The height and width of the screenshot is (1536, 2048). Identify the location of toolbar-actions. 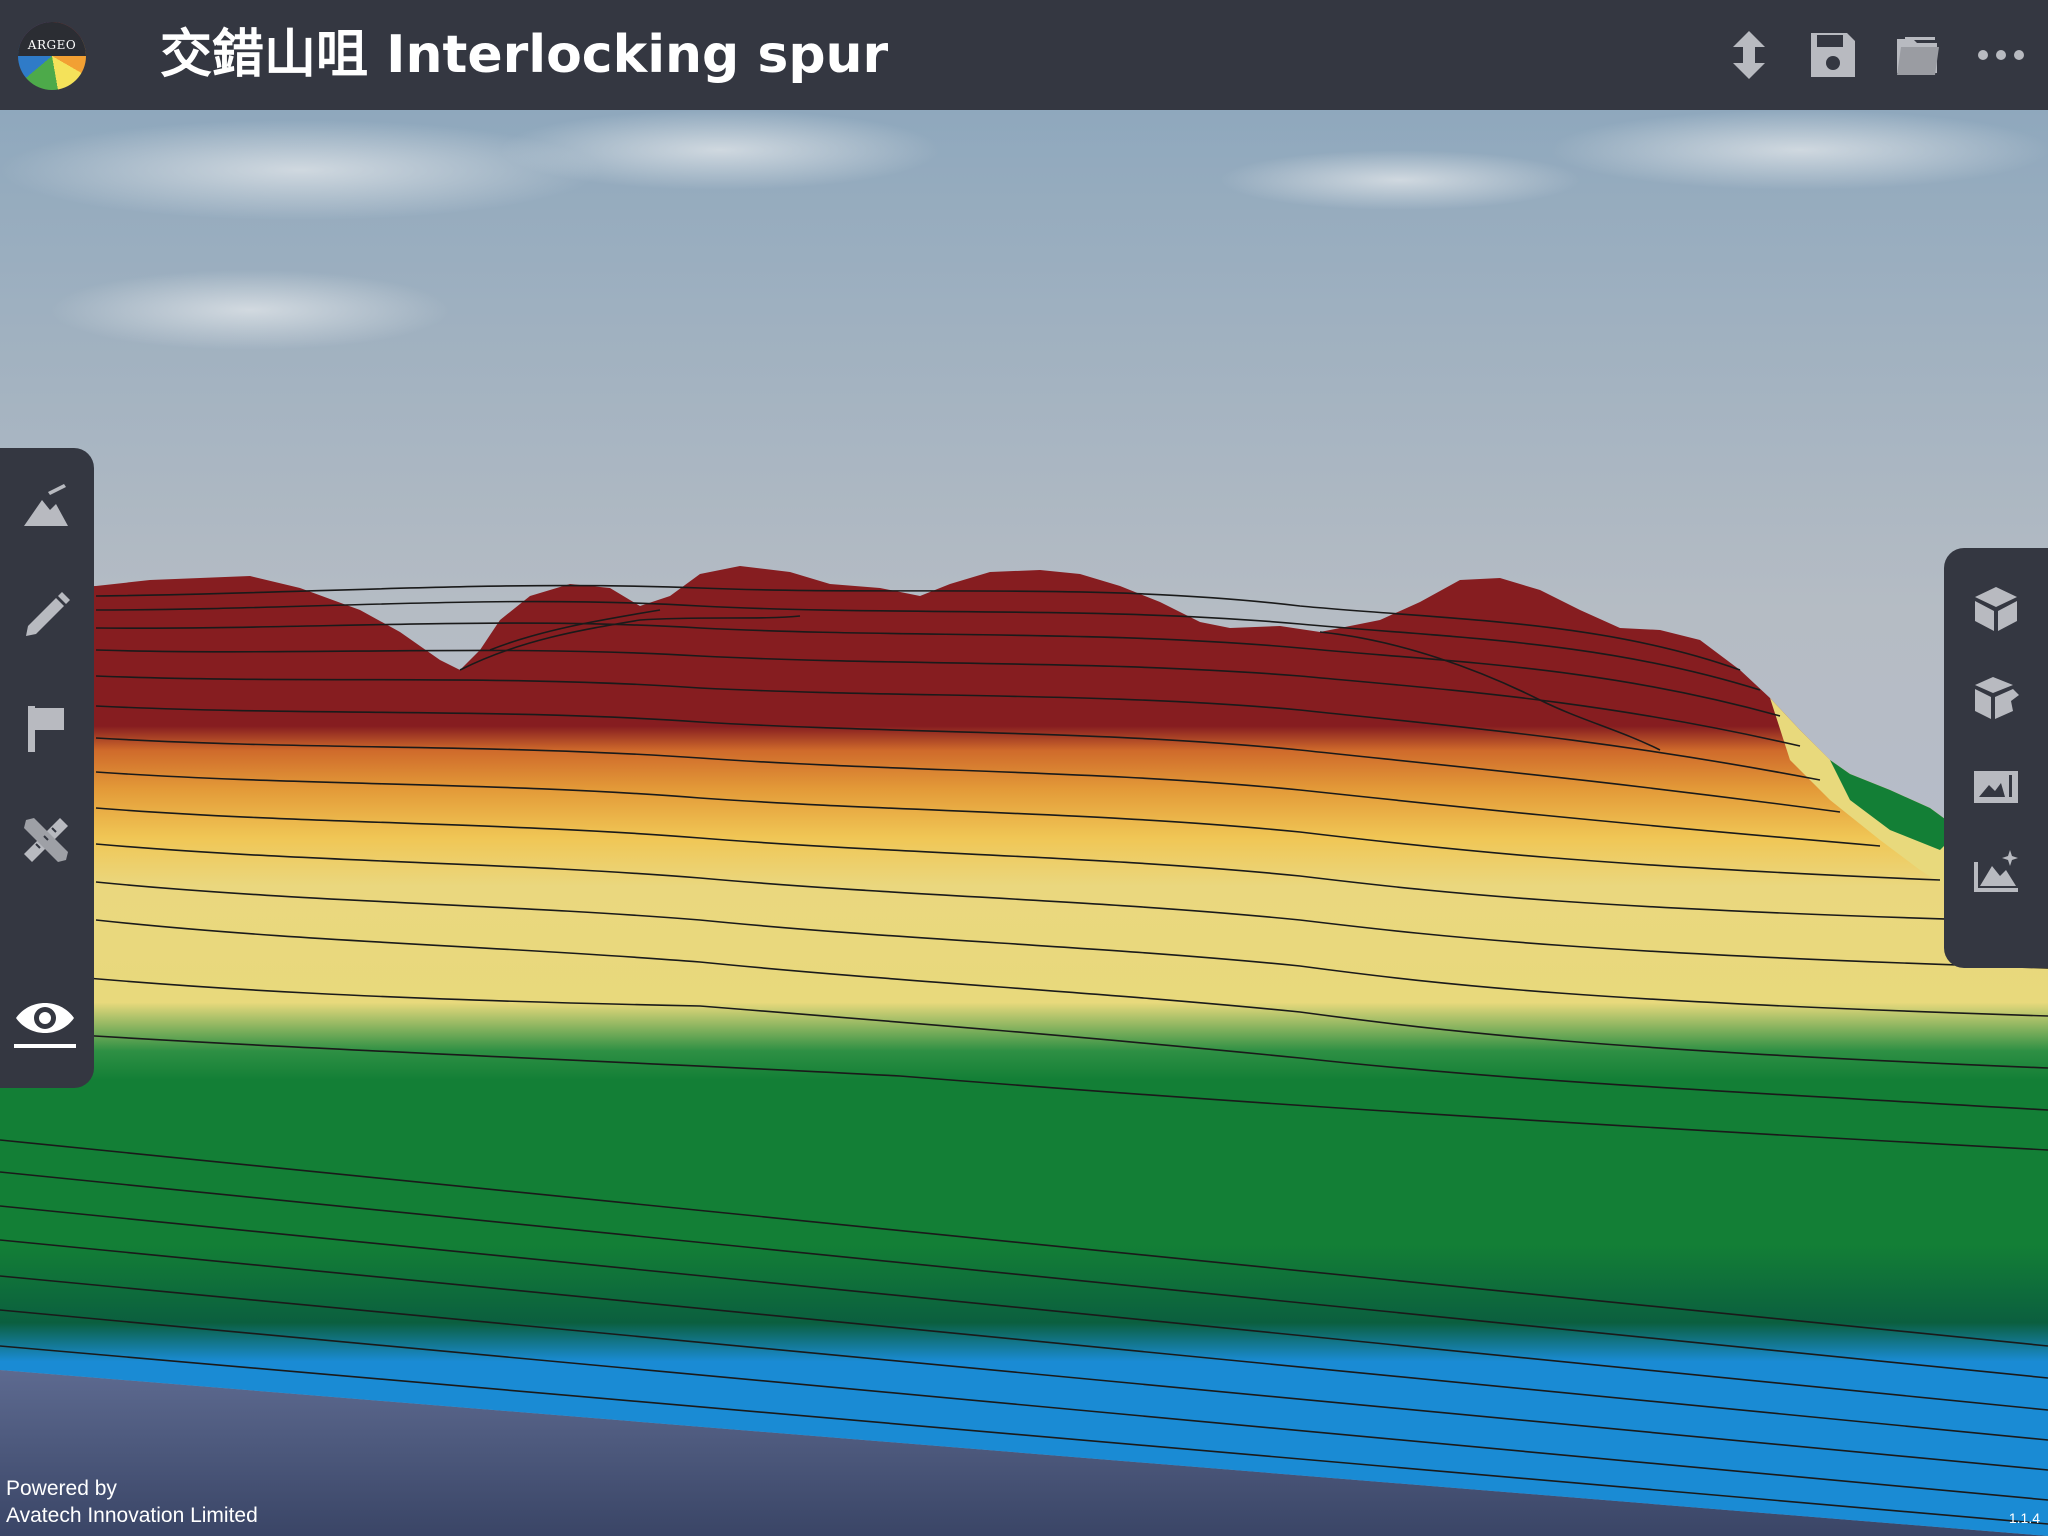
(1875, 56).